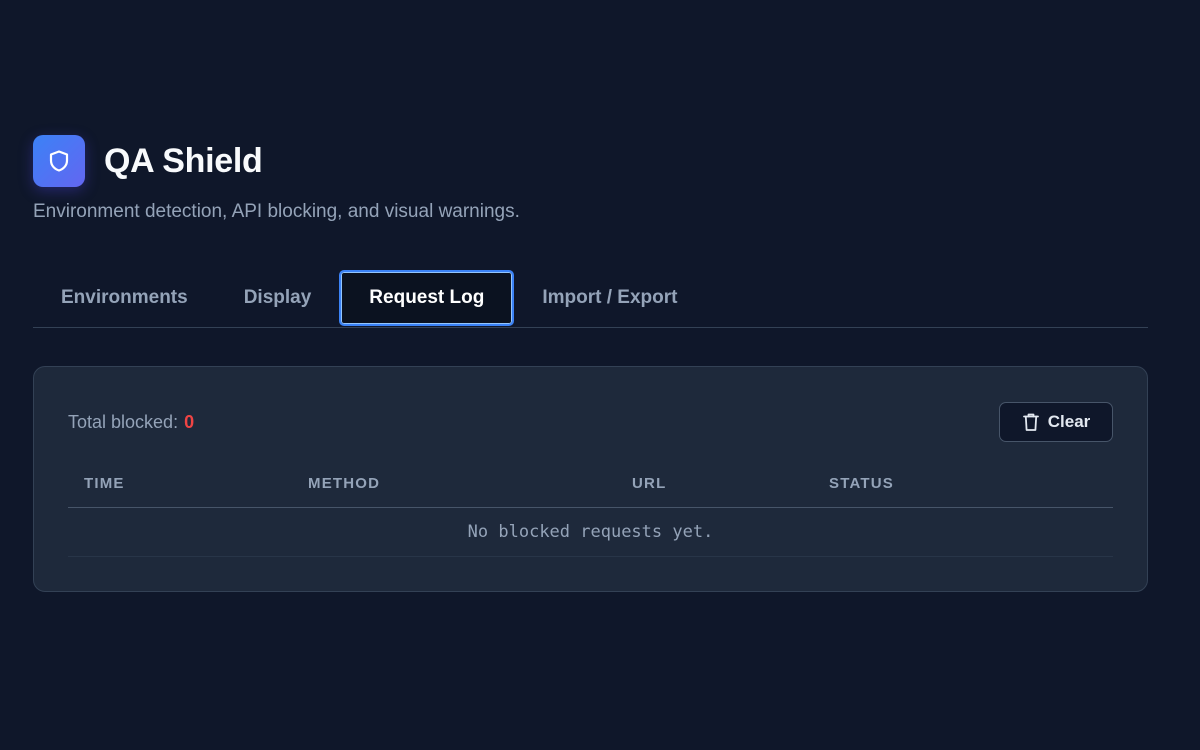 The width and height of the screenshot is (1200, 750). What do you see at coordinates (124, 298) in the screenshot?
I see `tab-environments: Environments` at bounding box center [124, 298].